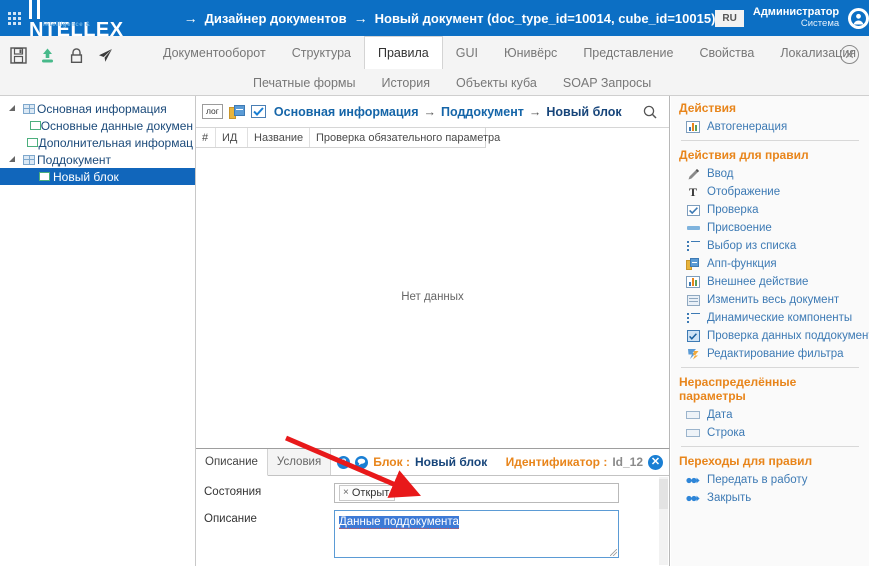 This screenshot has width=869, height=566. I want to click on grid-icon, so click(28, 108).